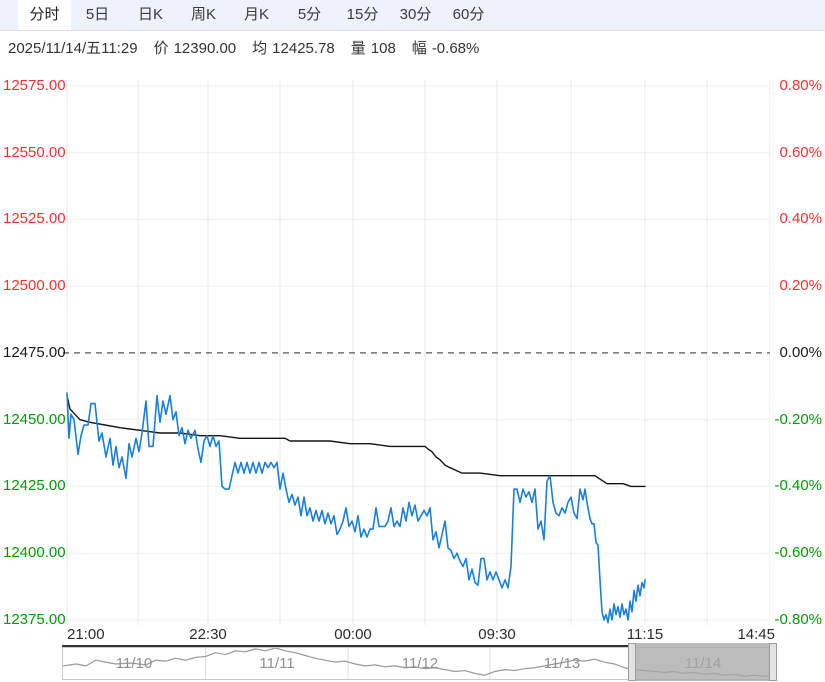 The image size is (825, 682). I want to click on minimap-day-11/12: 11/12, so click(420, 663).